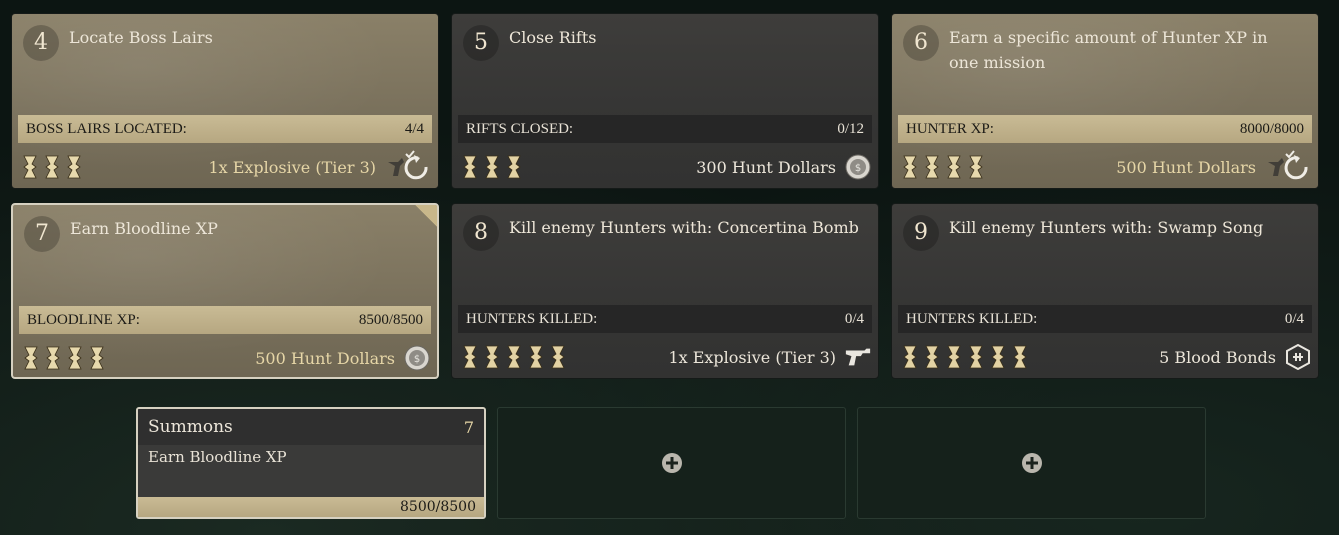 This screenshot has height=535, width=1339. I want to click on summons-task: Earn Bloodline XP, so click(217, 457).